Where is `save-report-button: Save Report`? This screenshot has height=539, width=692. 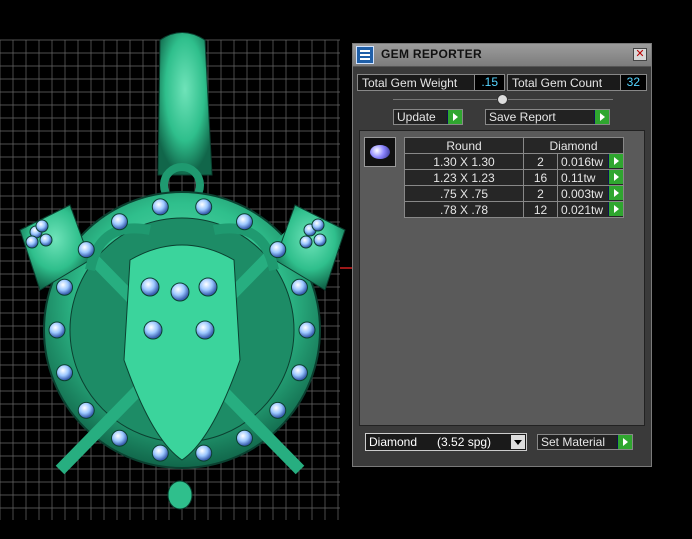 save-report-button: Save Report is located at coordinates (547, 117).